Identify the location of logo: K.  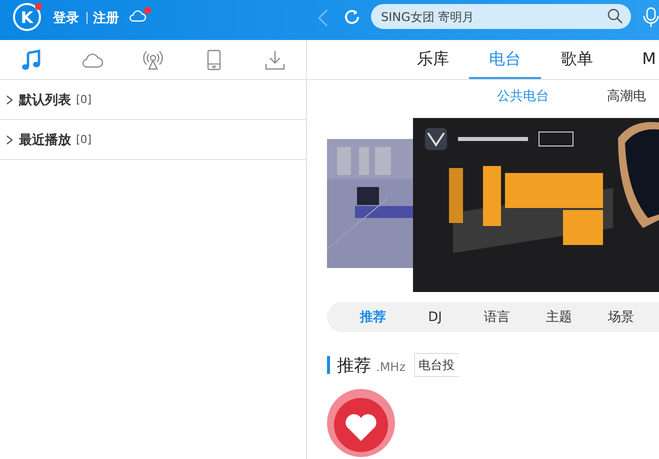
(27, 17).